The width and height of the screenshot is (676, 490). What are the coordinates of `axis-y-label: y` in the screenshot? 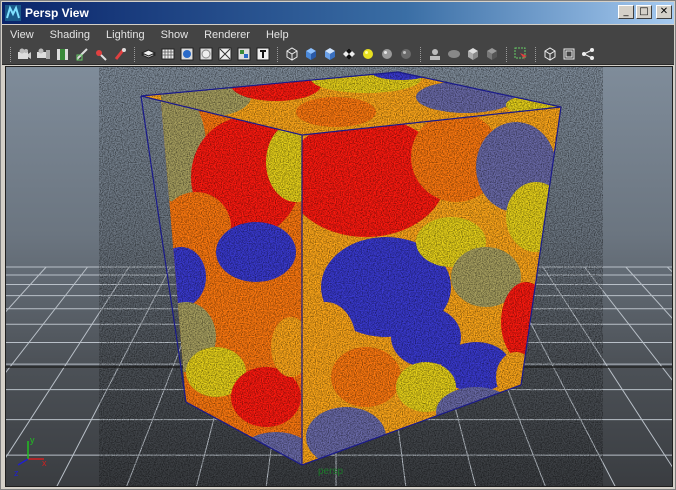 It's located at (32, 440).